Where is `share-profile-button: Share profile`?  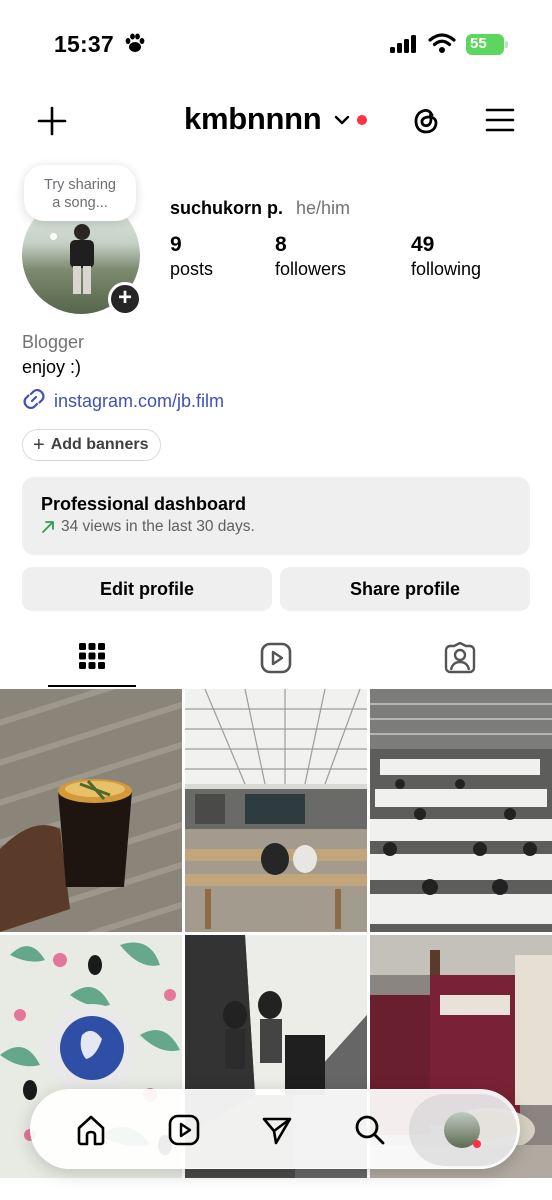 share-profile-button: Share profile is located at coordinates (405, 589).